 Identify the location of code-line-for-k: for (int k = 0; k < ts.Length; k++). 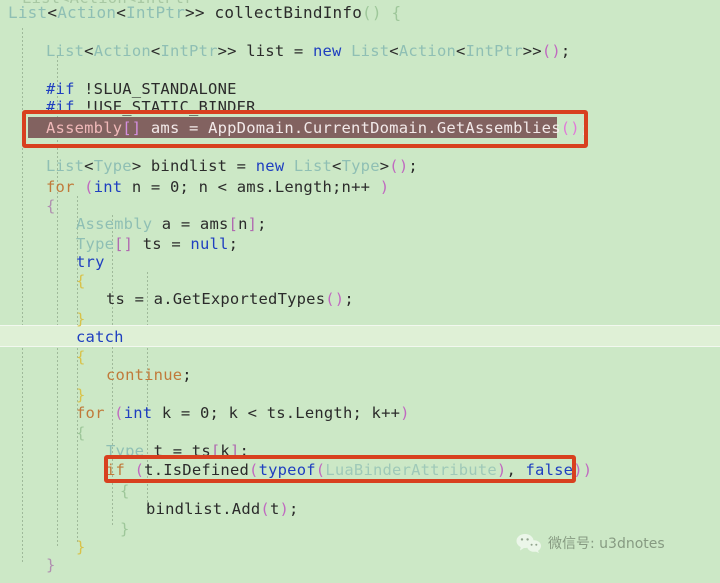
(360, 413).